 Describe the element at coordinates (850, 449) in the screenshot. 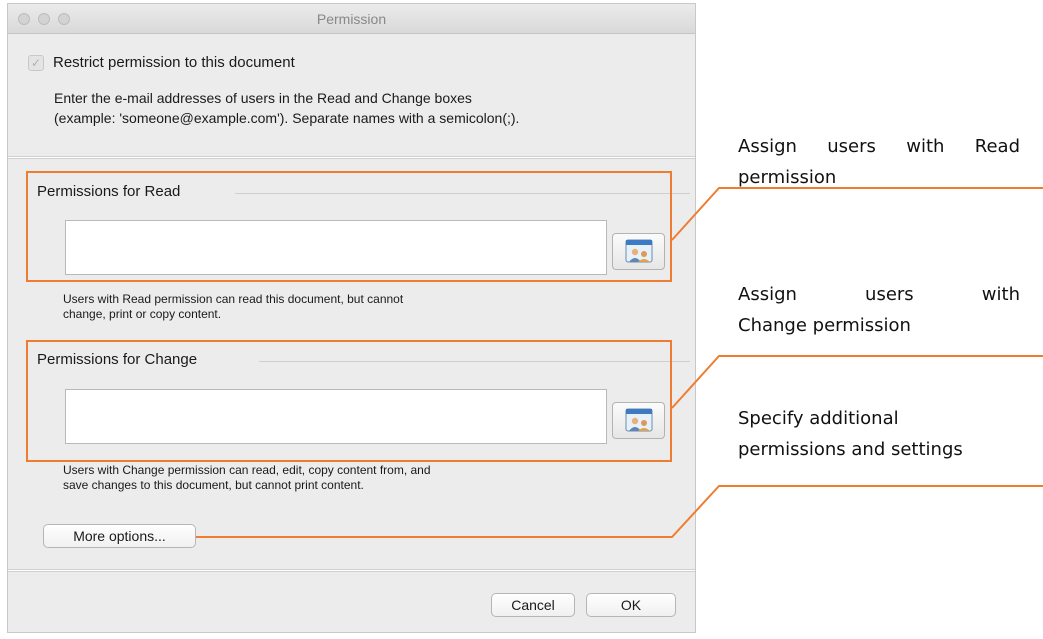

I see `more-callout-line-2: permissions and settings` at that location.